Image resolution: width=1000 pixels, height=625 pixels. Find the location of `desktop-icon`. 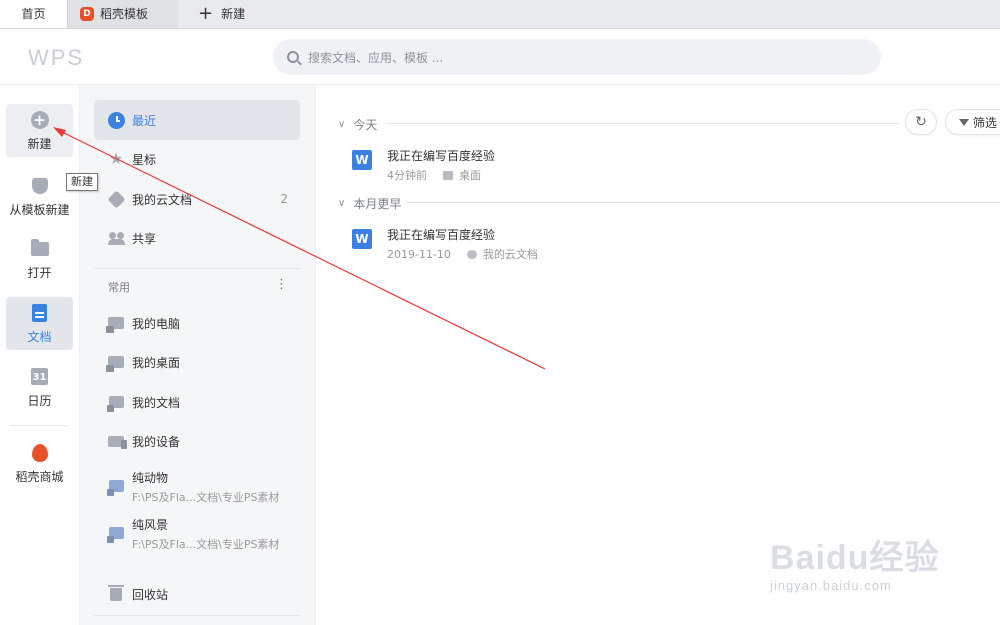

desktop-icon is located at coordinates (115, 362).